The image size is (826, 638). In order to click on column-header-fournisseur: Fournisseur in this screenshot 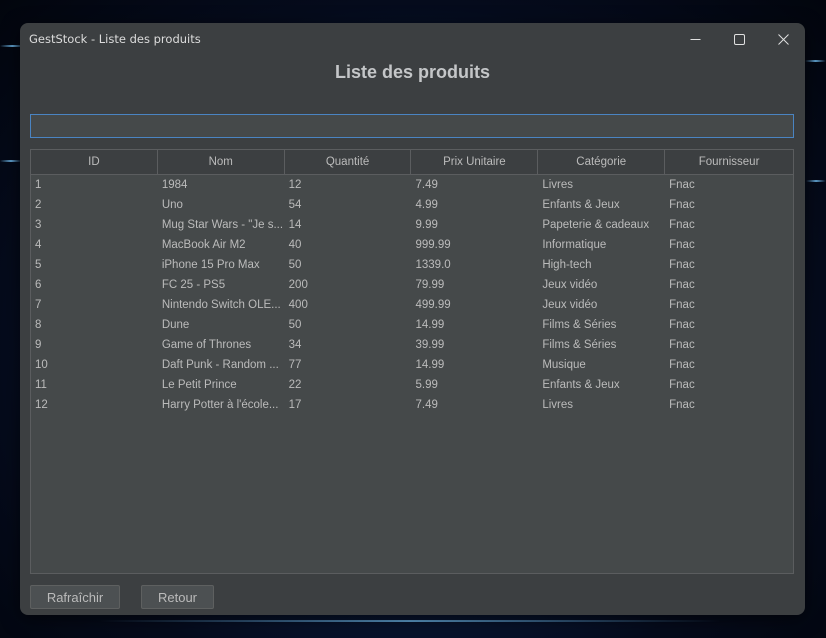, I will do `click(729, 162)`.